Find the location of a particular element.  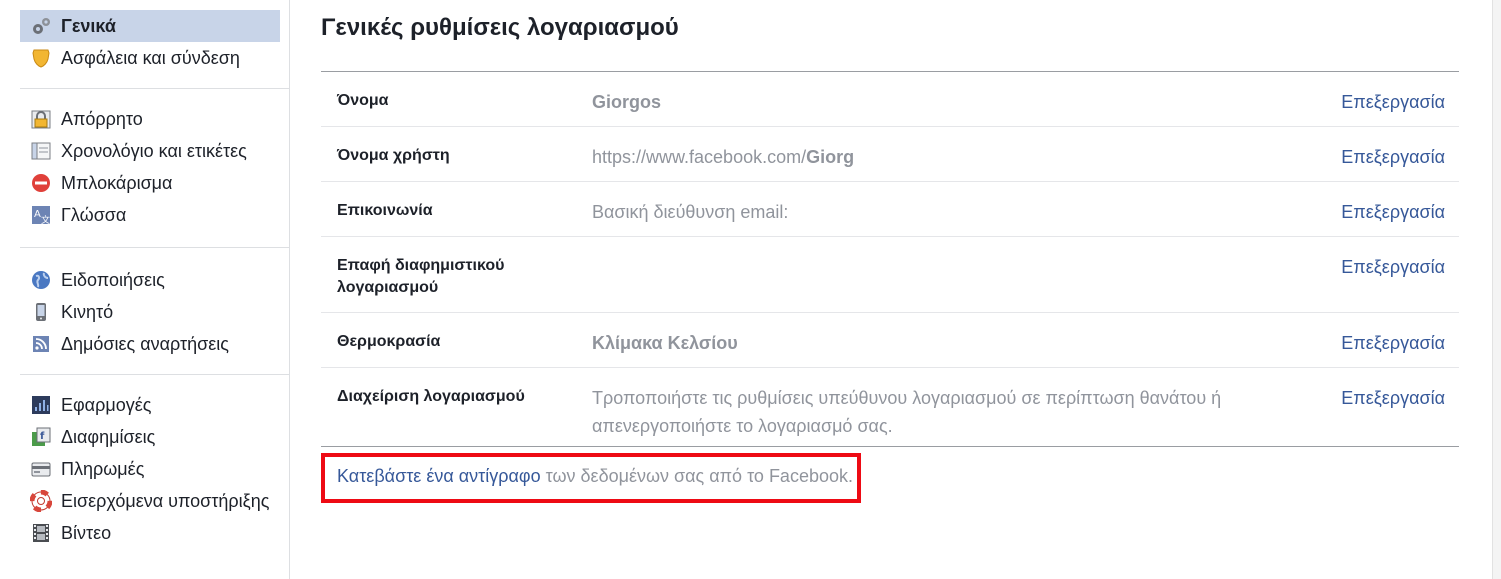

sidebar-item-blocking: Μπλοκάρισμα is located at coordinates (150, 183).